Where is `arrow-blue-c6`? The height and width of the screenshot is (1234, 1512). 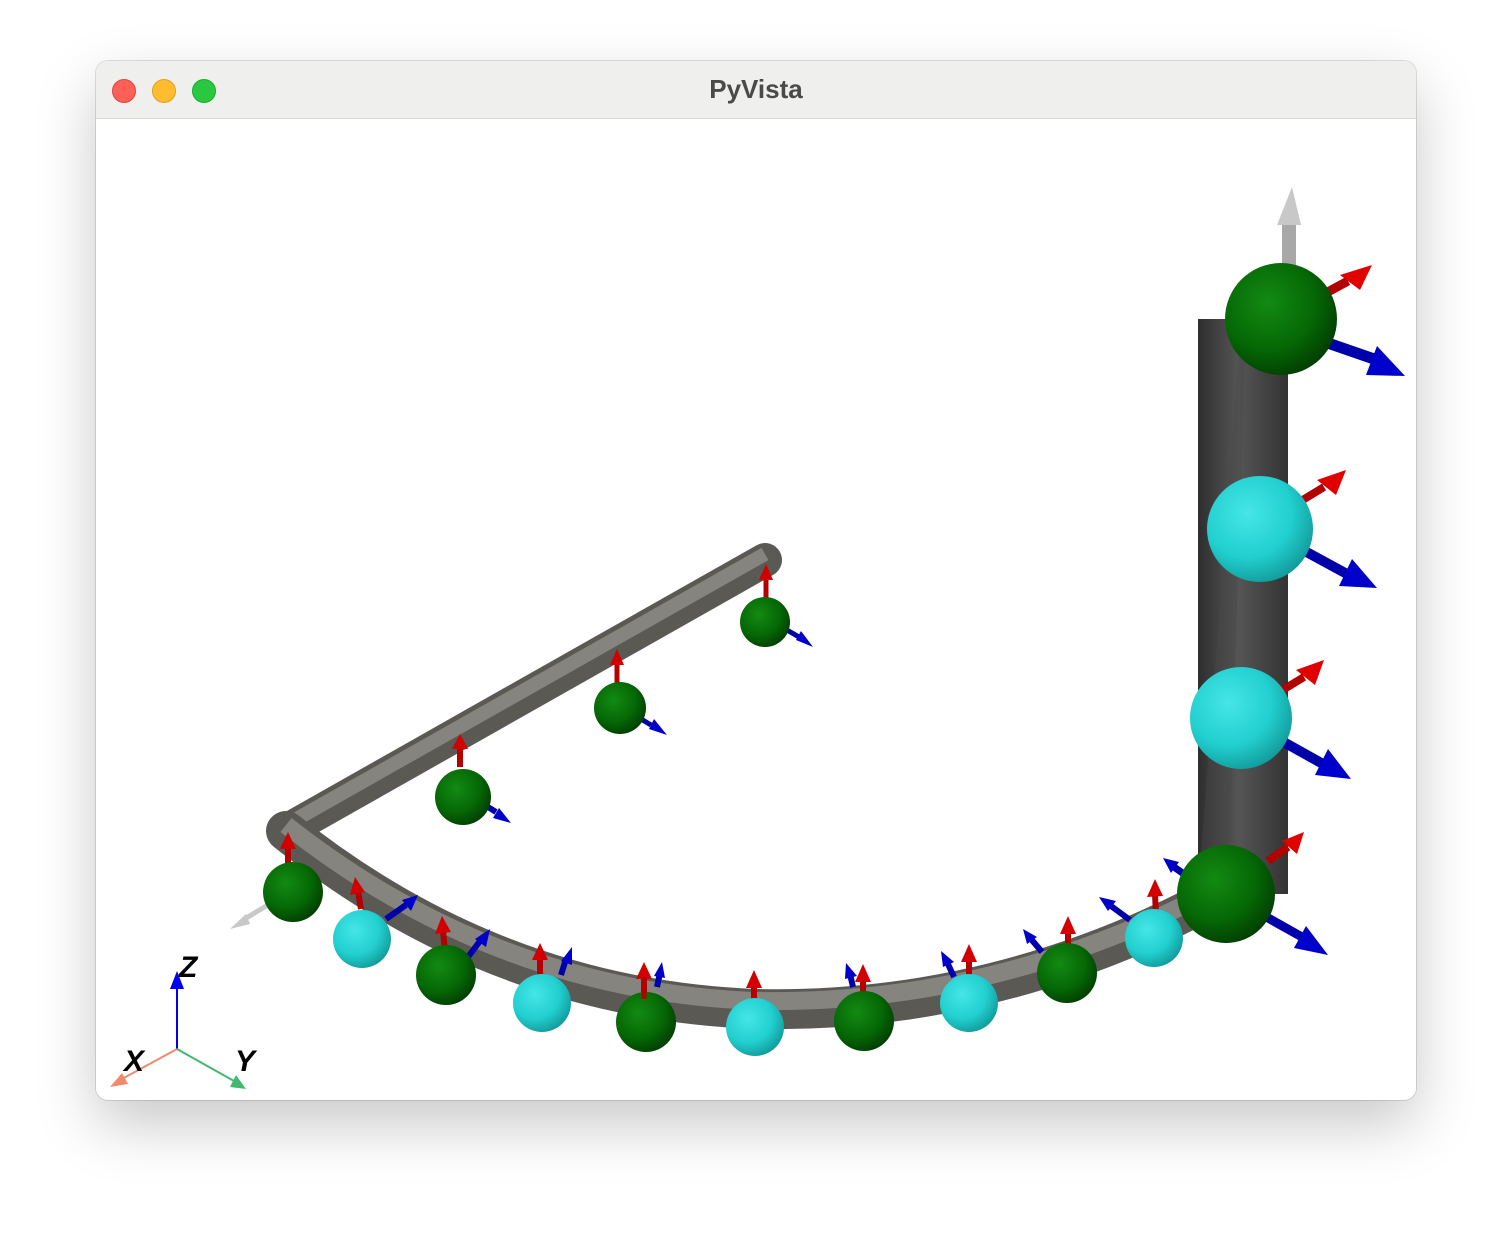 arrow-blue-c6 is located at coordinates (851, 975).